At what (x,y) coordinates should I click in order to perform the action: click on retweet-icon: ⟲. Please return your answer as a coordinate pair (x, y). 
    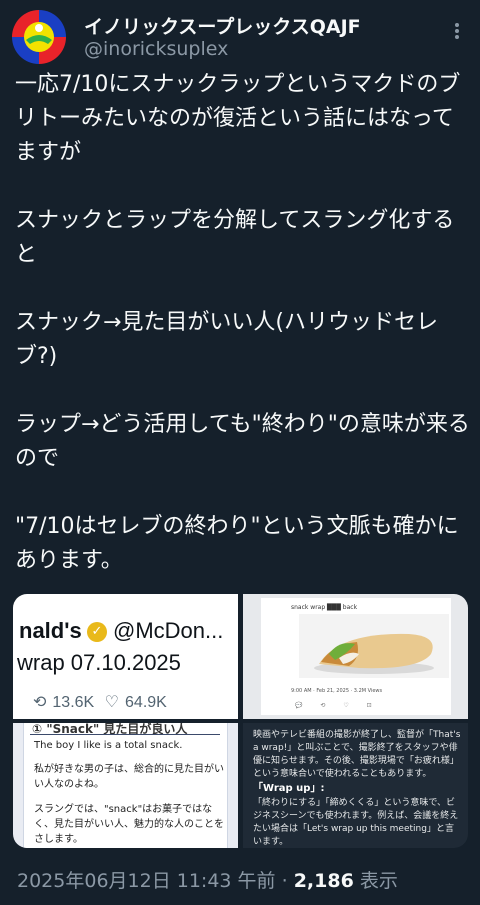
    Looking at the image, I should click on (40, 702).